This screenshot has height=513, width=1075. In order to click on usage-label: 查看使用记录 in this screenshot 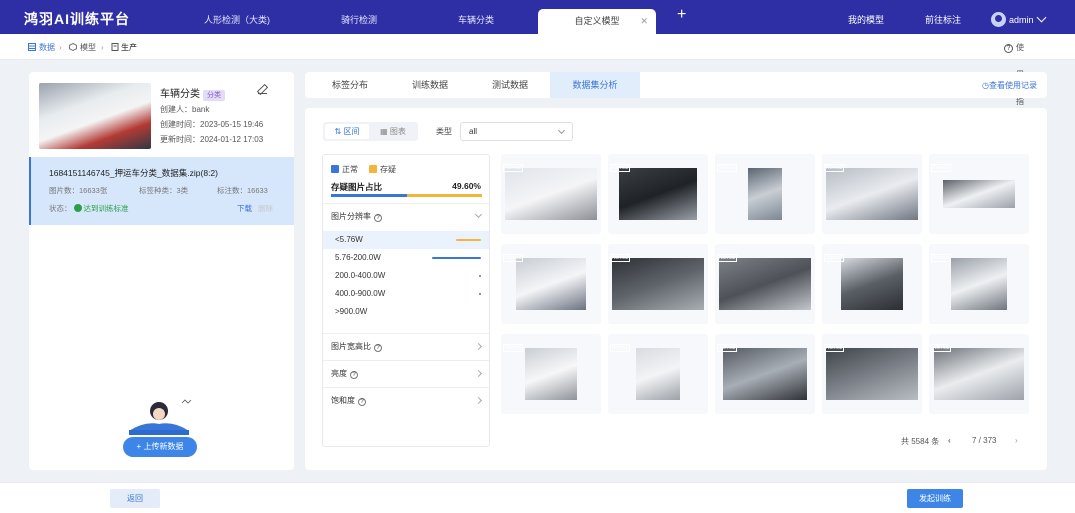, I will do `click(1013, 85)`.